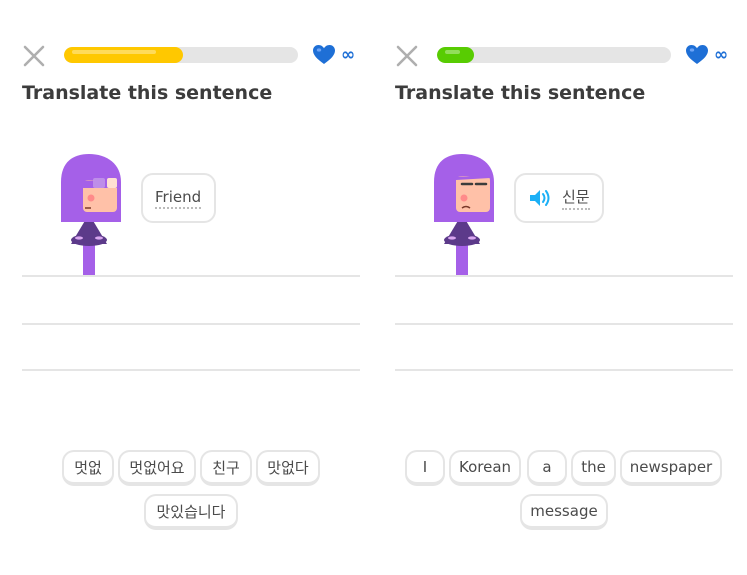  What do you see at coordinates (485, 468) in the screenshot?
I see `word-chip: Korean` at bounding box center [485, 468].